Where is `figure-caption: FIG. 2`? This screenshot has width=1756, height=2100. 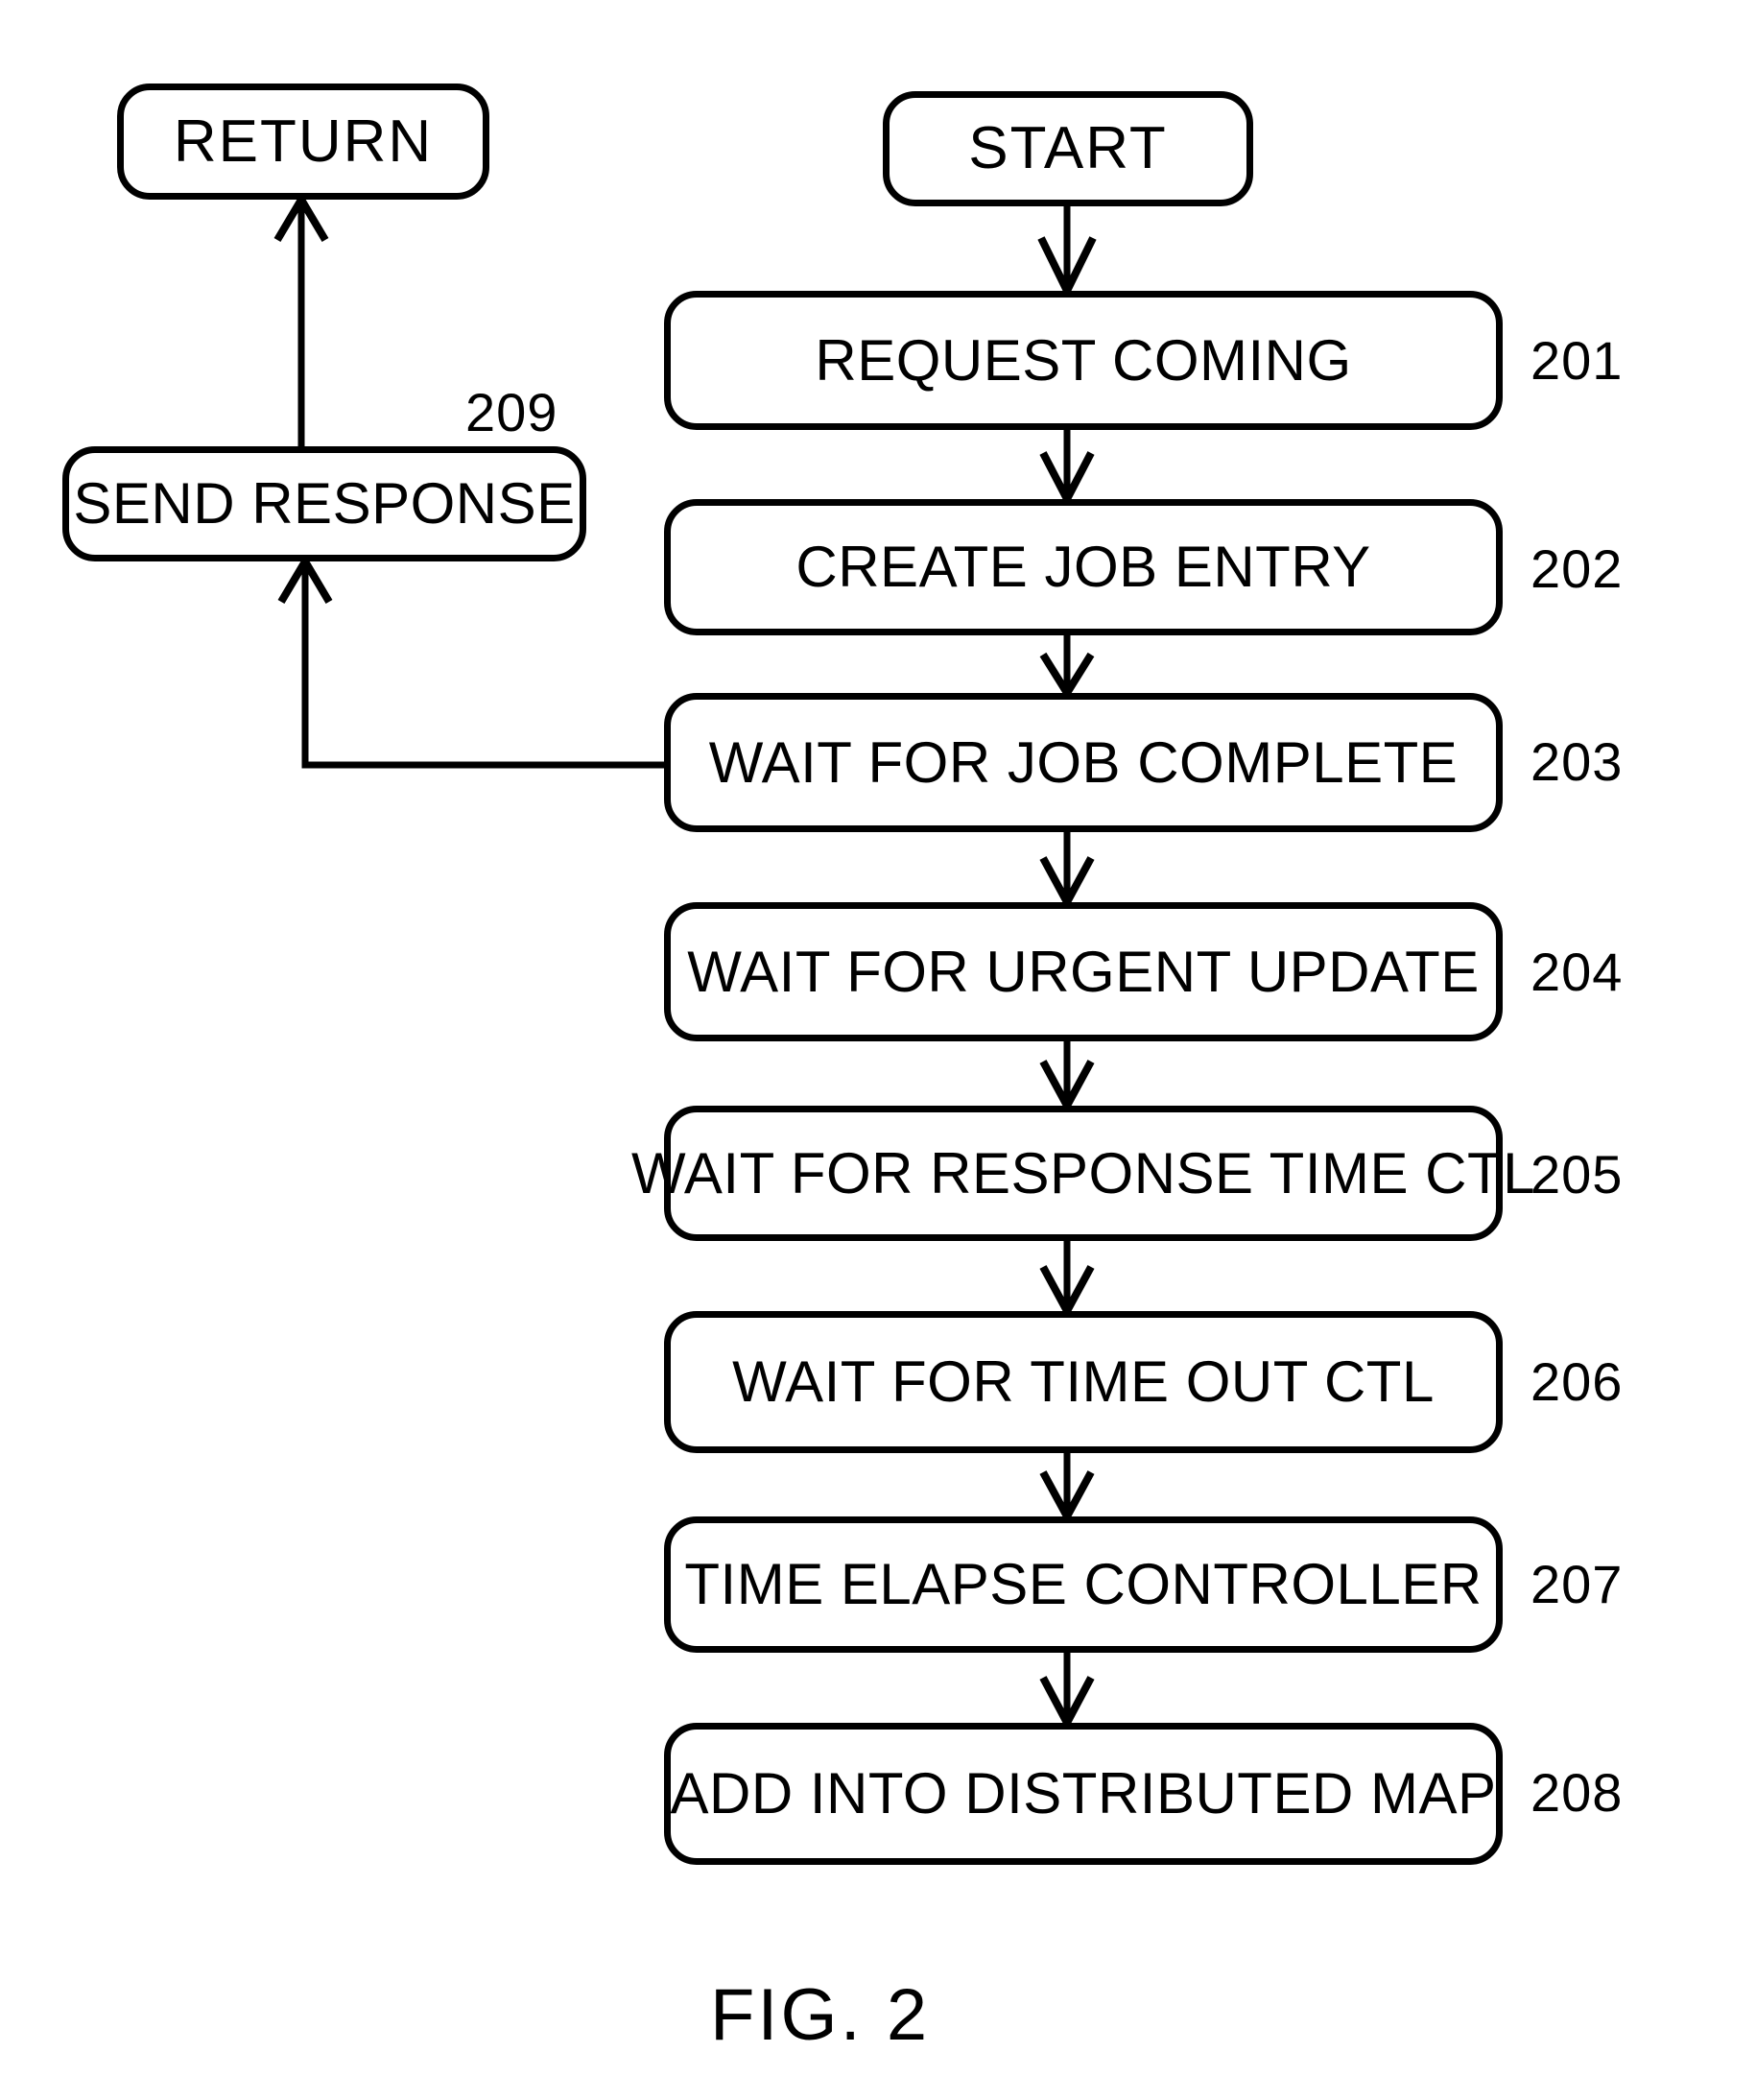
figure-caption: FIG. 2 is located at coordinates (820, 2015).